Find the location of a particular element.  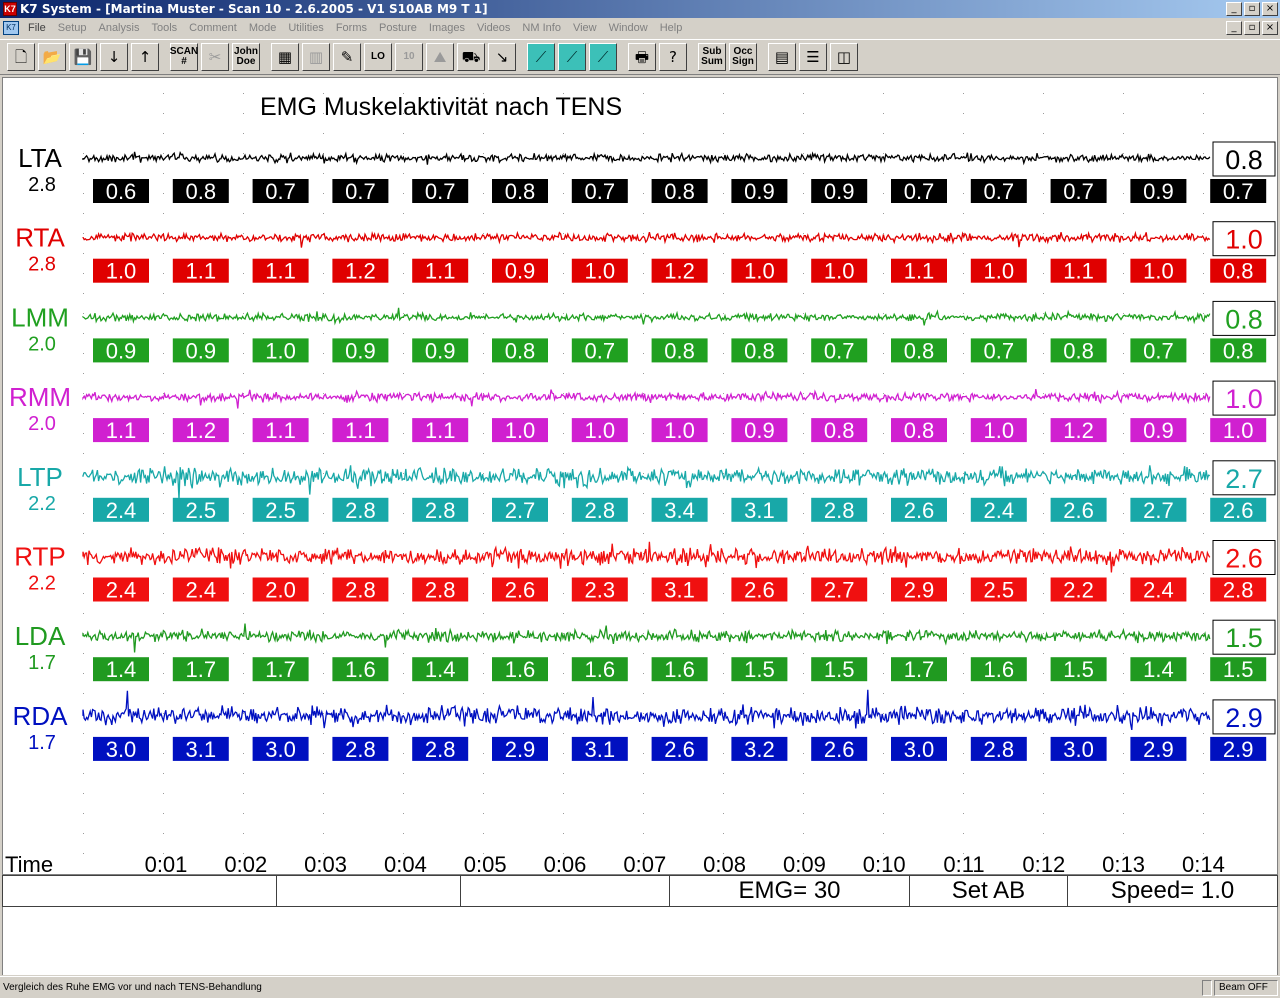

help-button: ? is located at coordinates (673, 57).